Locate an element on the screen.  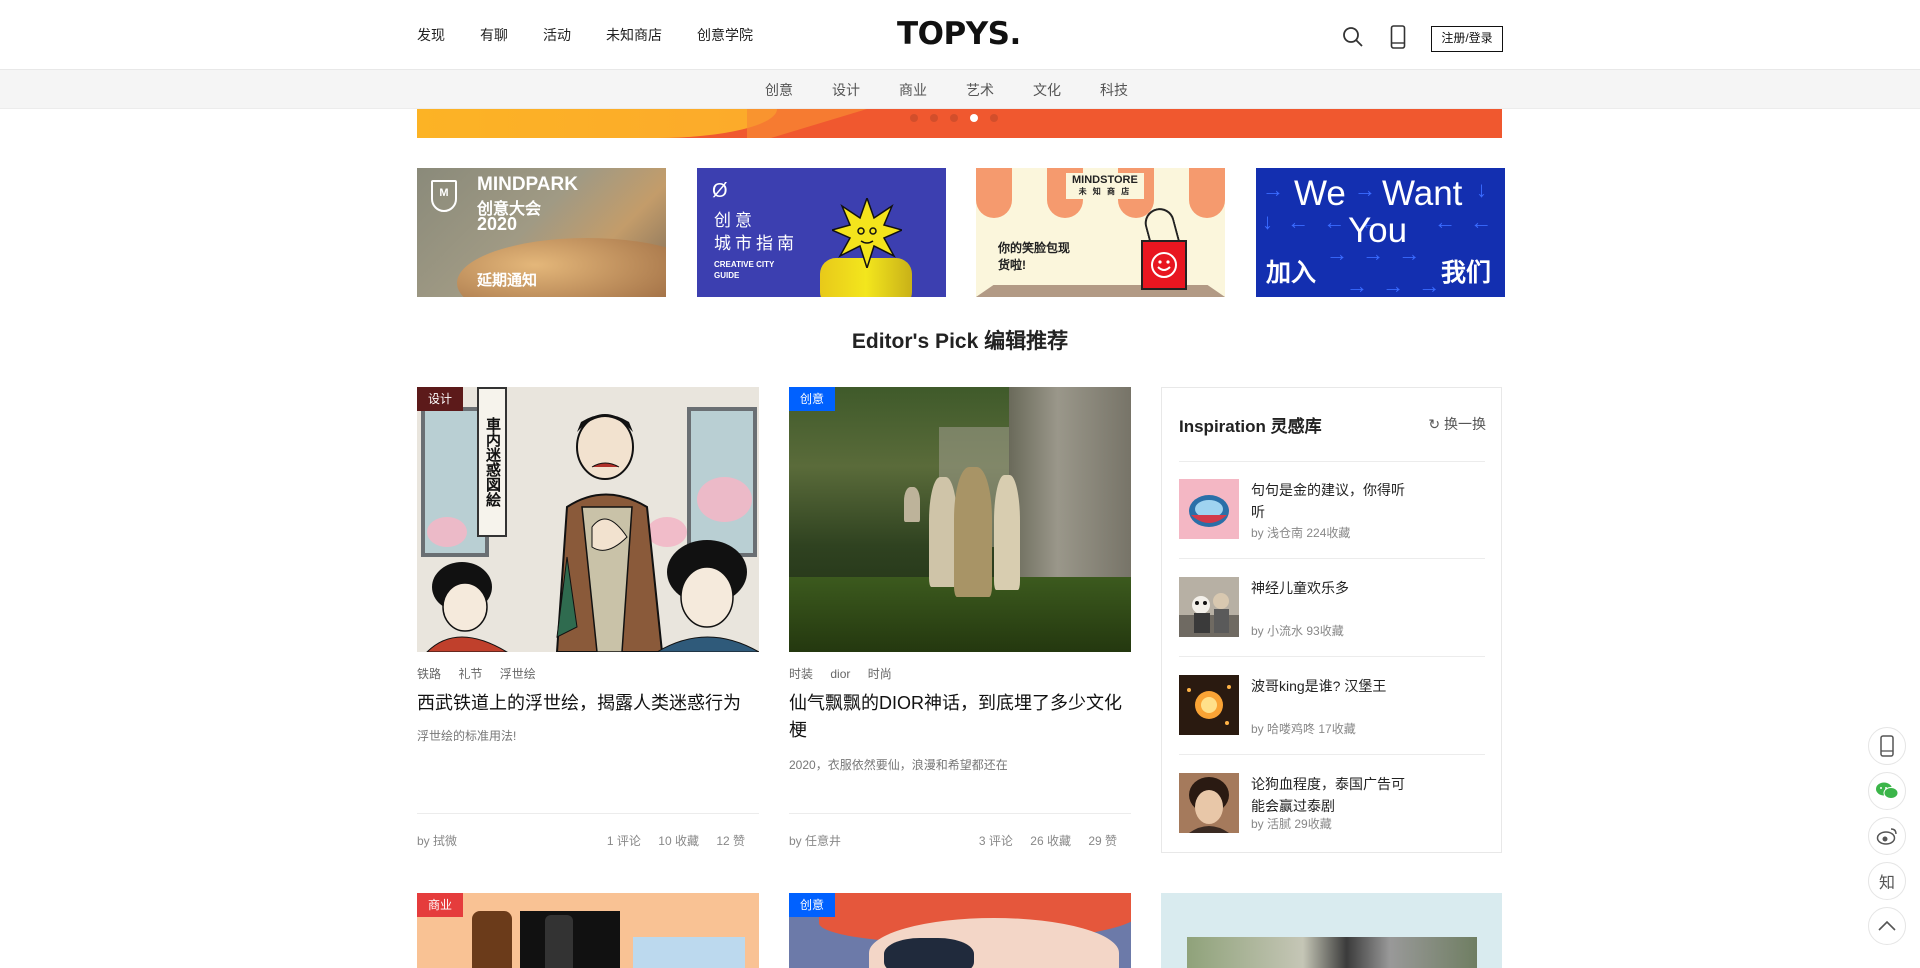
refresh-label: 换一换 is located at coordinates (1465, 424).